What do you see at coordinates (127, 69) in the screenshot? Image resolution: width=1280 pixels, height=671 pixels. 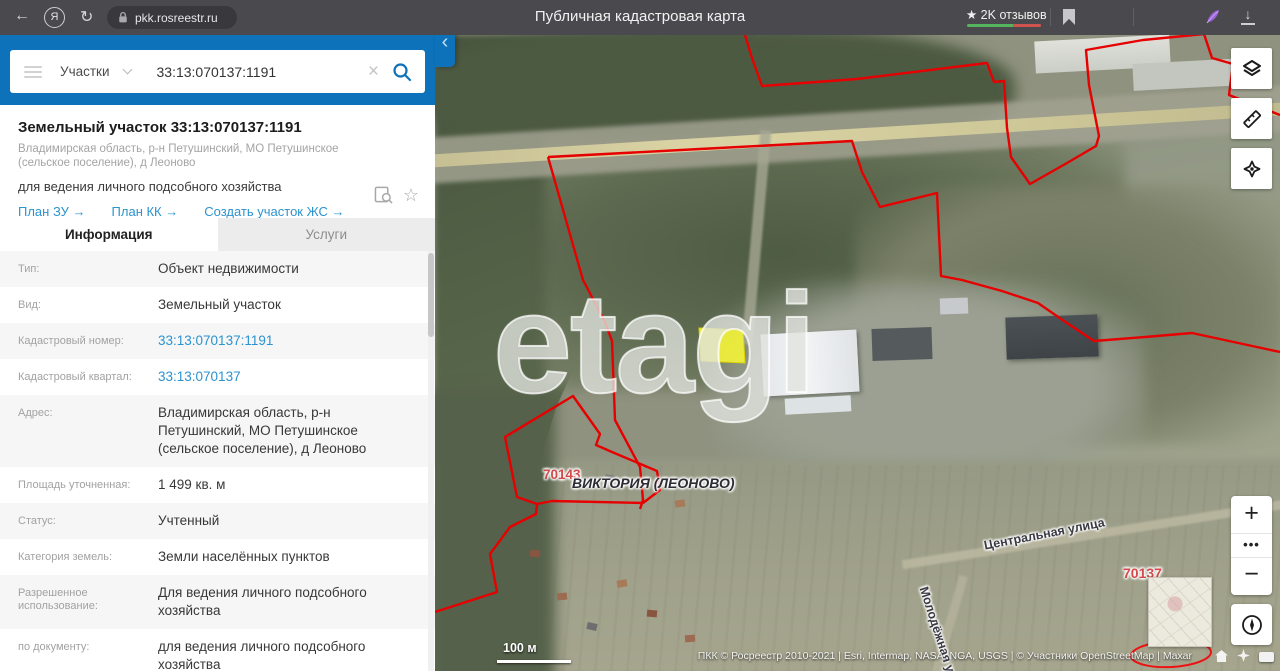 I see `chevron-down-icon` at bounding box center [127, 69].